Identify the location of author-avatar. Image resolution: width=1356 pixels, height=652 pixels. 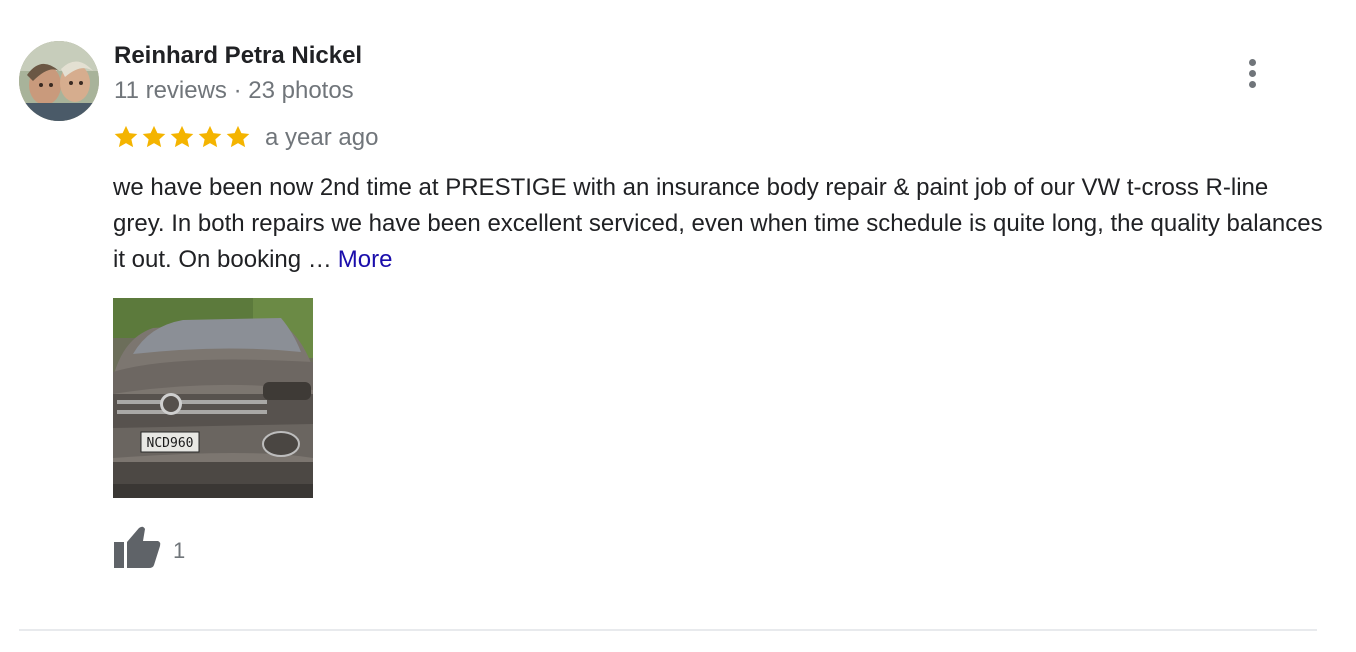
(59, 81).